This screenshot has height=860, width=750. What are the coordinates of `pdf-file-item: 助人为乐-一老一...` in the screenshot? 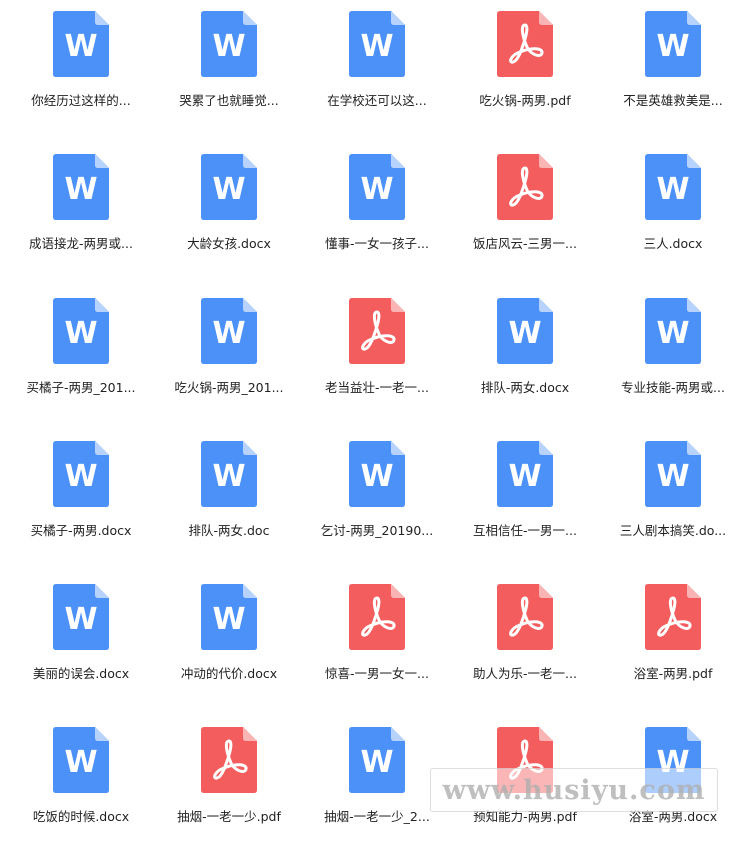 It's located at (525, 644).